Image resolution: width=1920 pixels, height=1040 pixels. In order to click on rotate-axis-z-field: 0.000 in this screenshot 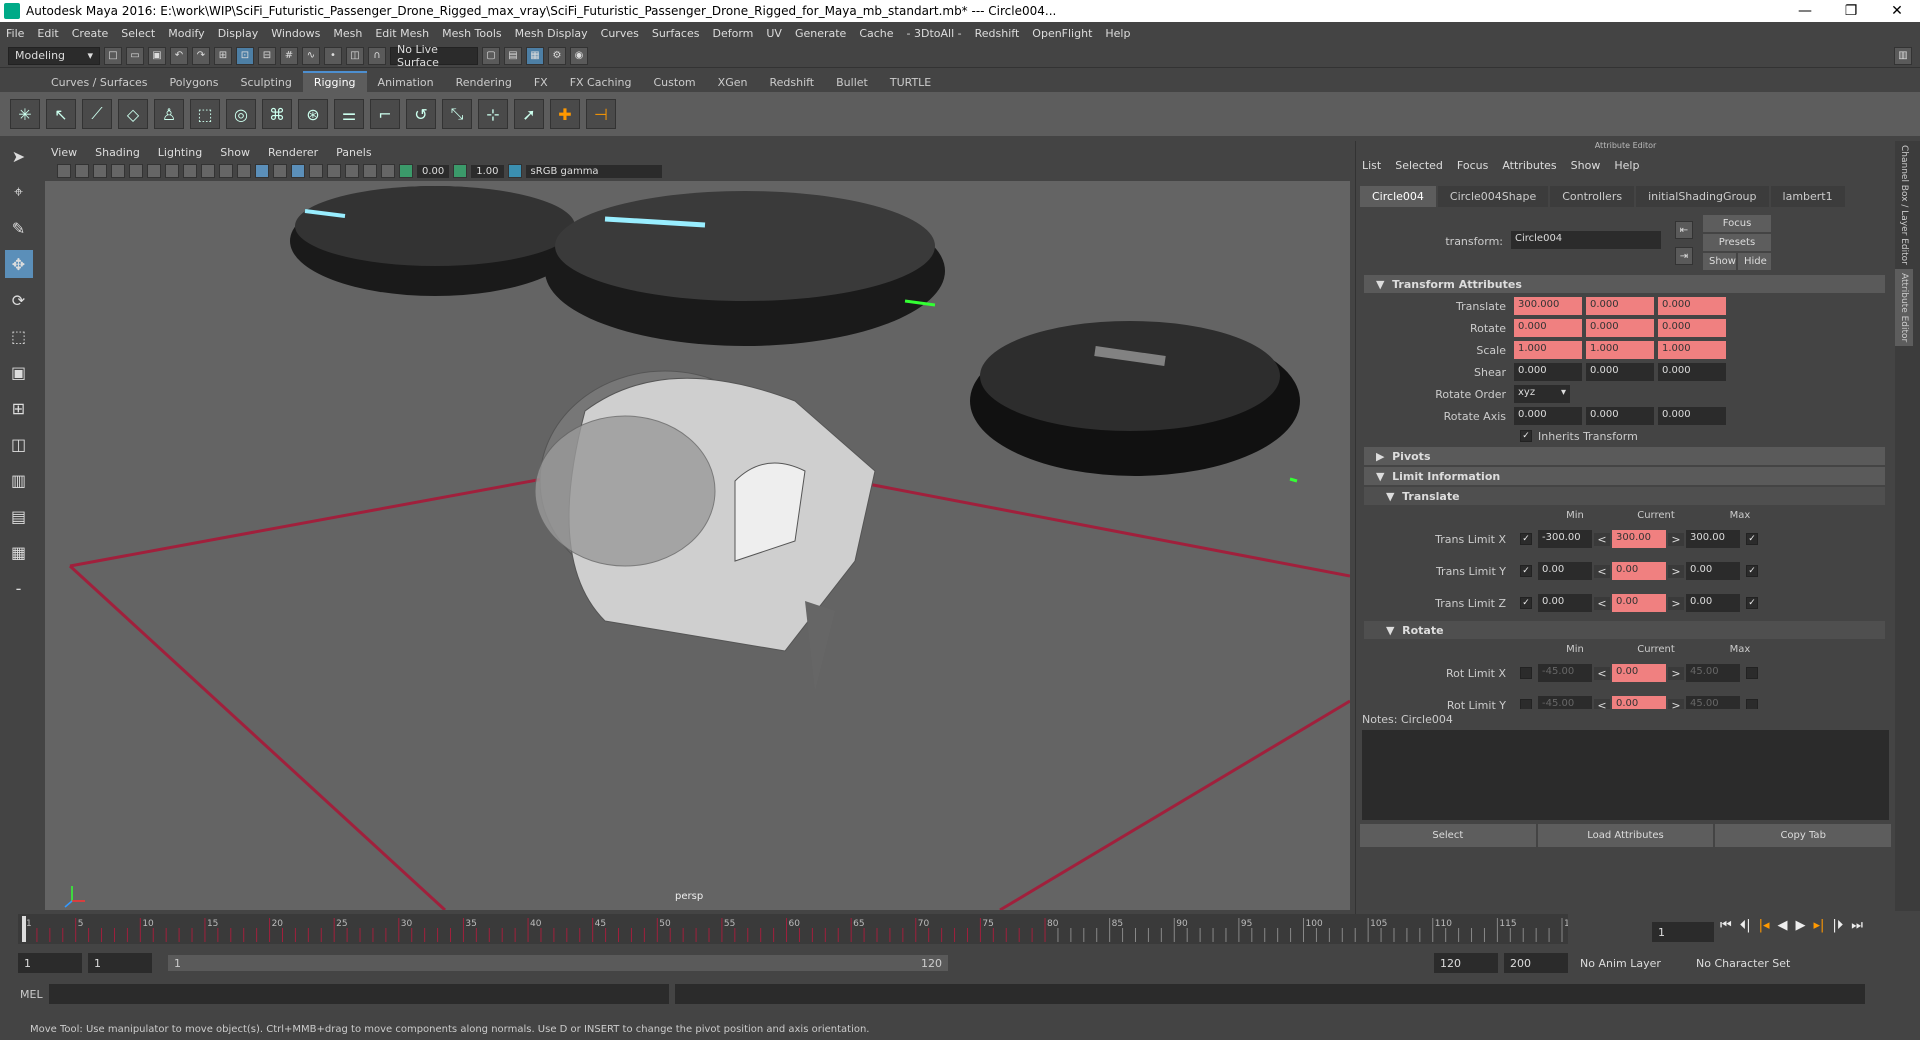, I will do `click(1692, 416)`.